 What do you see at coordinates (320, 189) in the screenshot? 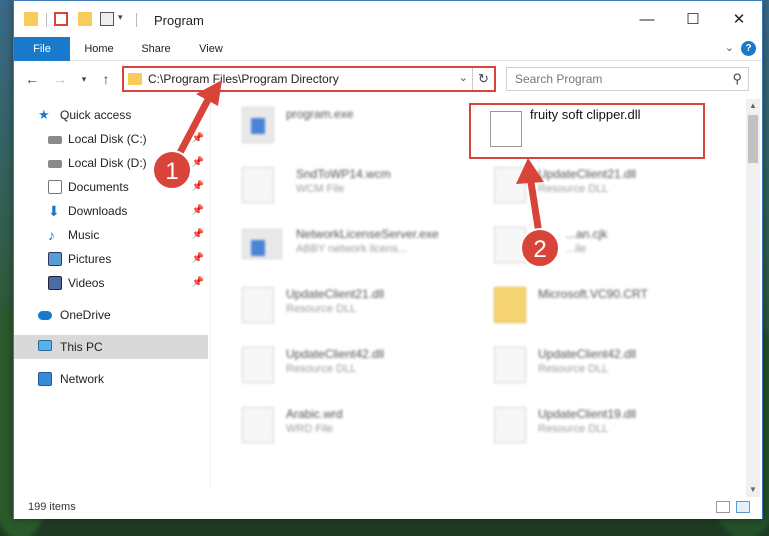
I see `file-type: WCM File` at bounding box center [320, 189].